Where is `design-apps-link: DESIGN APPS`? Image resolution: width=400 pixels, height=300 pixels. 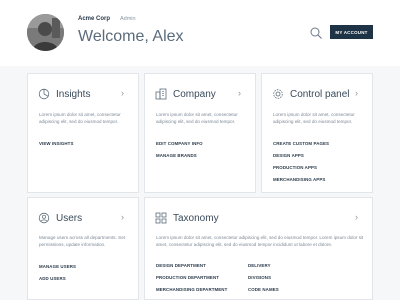
design-apps-link: DESIGN APPS is located at coordinates (288, 155).